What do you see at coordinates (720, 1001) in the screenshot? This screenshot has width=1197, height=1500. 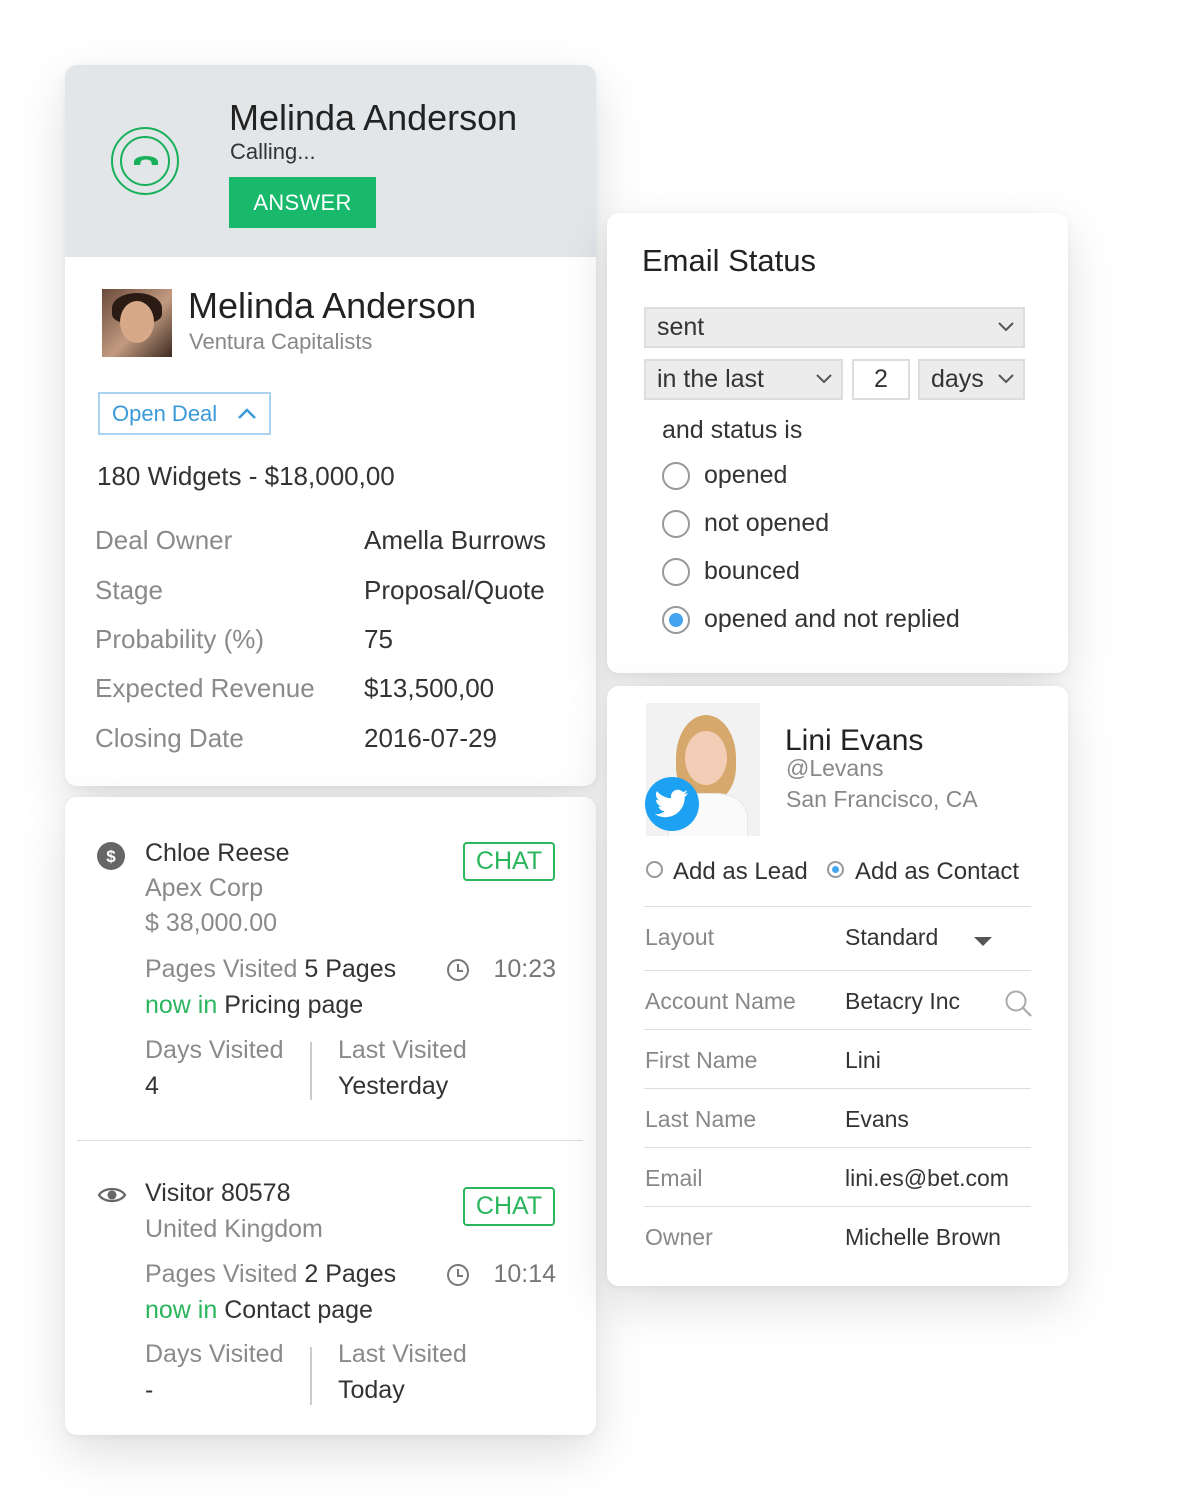 I see `field-label: Account Name` at bounding box center [720, 1001].